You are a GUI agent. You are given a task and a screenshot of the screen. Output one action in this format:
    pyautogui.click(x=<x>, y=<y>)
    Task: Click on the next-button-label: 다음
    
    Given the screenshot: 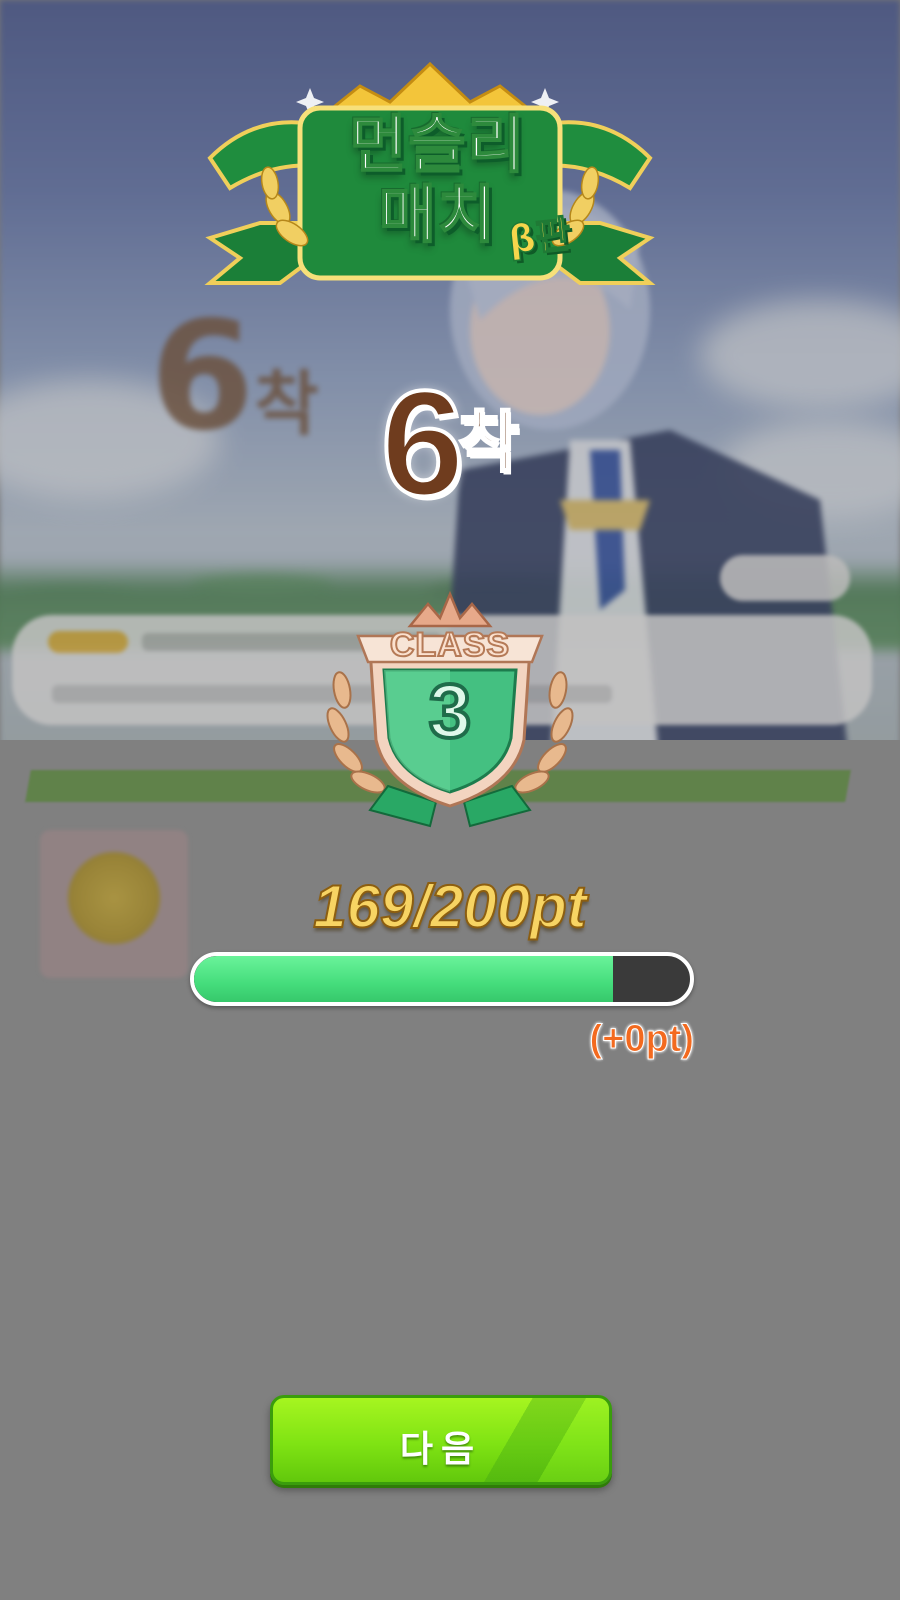 What is the action you would take?
    pyautogui.click(x=441, y=1449)
    